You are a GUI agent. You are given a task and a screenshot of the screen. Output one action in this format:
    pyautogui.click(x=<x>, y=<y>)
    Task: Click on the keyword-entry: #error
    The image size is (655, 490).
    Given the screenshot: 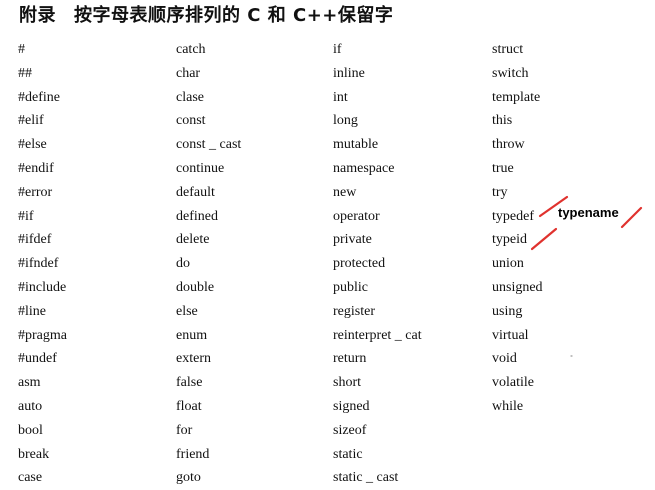 What is the action you would take?
    pyautogui.click(x=35, y=192)
    